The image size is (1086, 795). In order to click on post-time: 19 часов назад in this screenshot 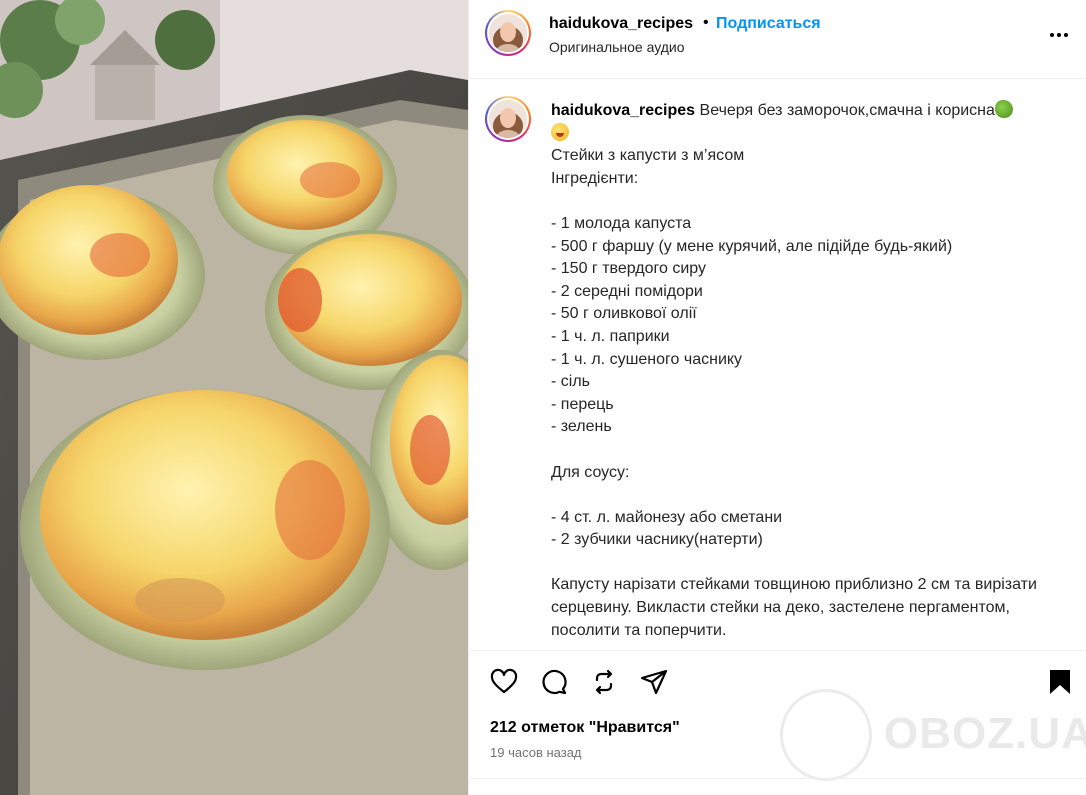, I will do `click(536, 752)`.